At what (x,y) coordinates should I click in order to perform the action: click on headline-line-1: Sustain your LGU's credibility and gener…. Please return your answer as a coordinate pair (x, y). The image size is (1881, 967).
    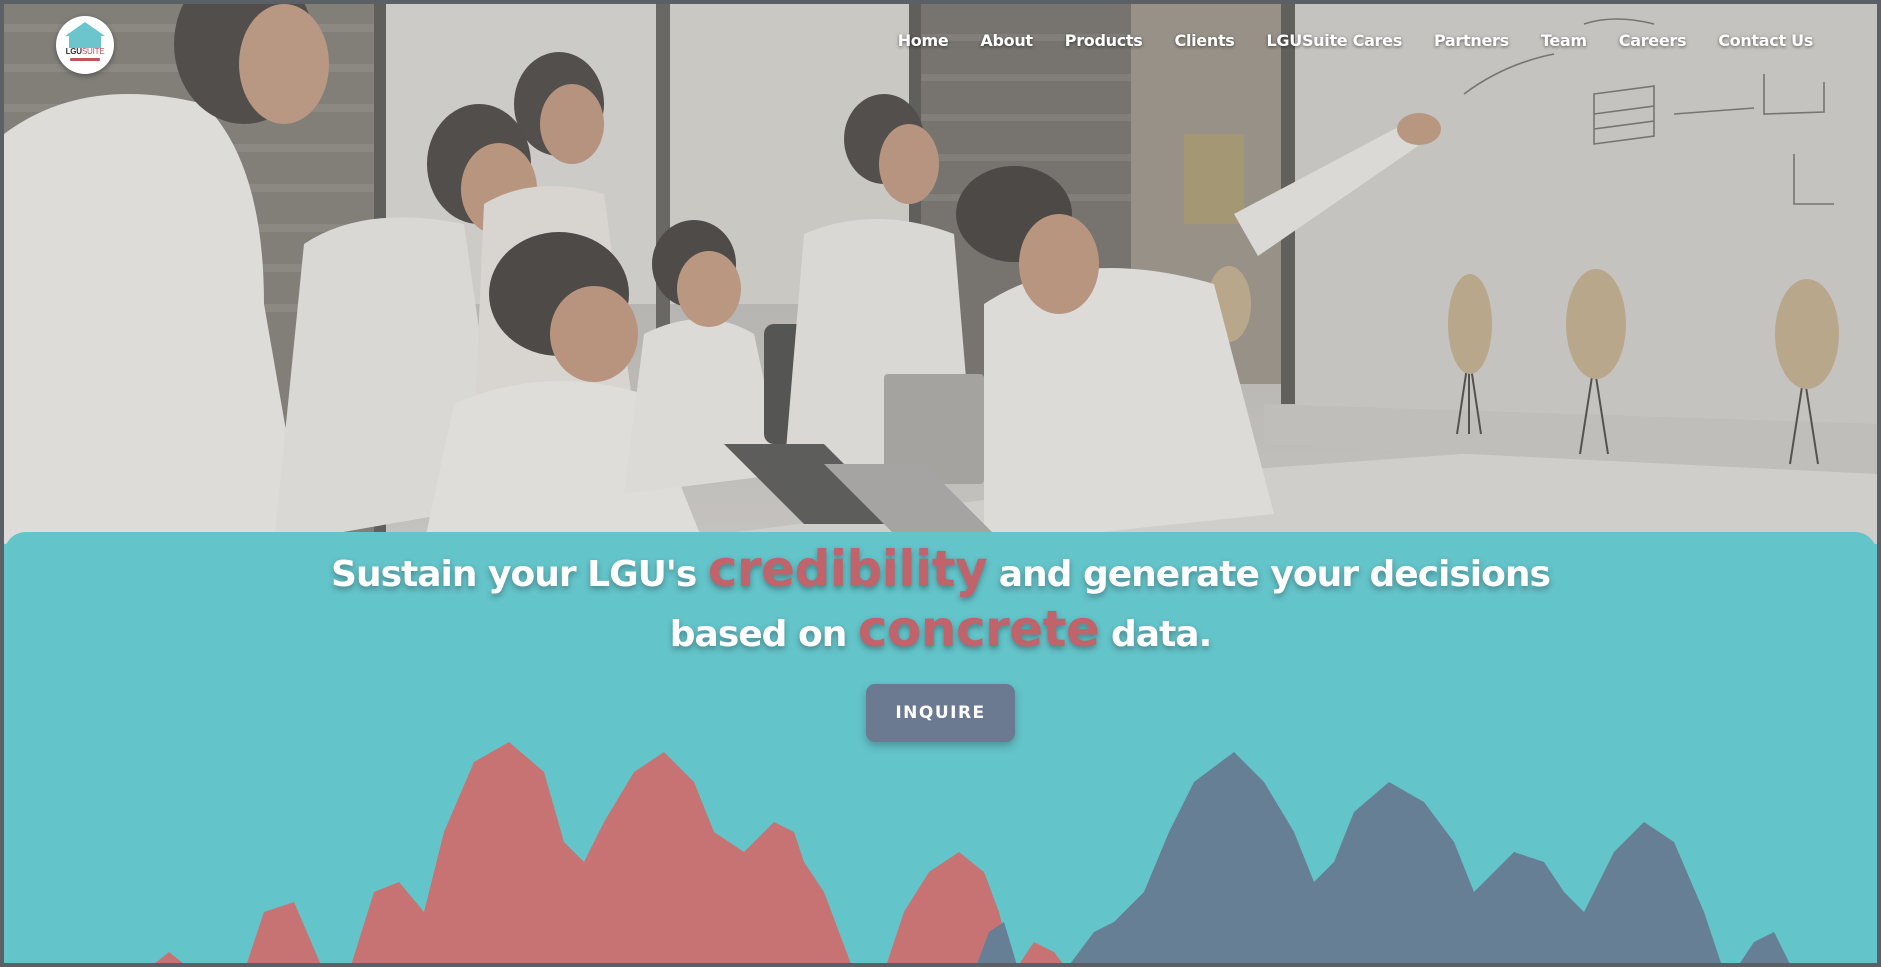
    Looking at the image, I should click on (941, 569).